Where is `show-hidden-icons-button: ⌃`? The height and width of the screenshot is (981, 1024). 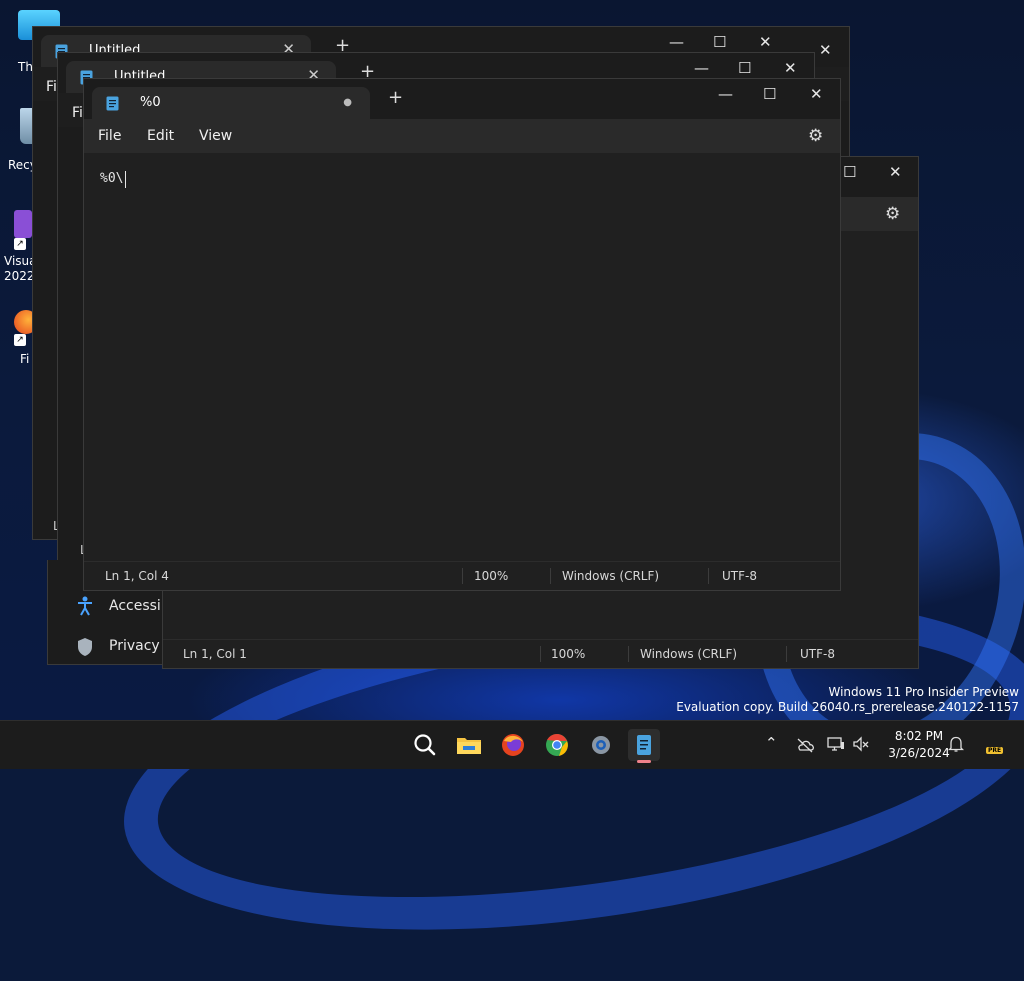 show-hidden-icons-button: ⌃ is located at coordinates (771, 743).